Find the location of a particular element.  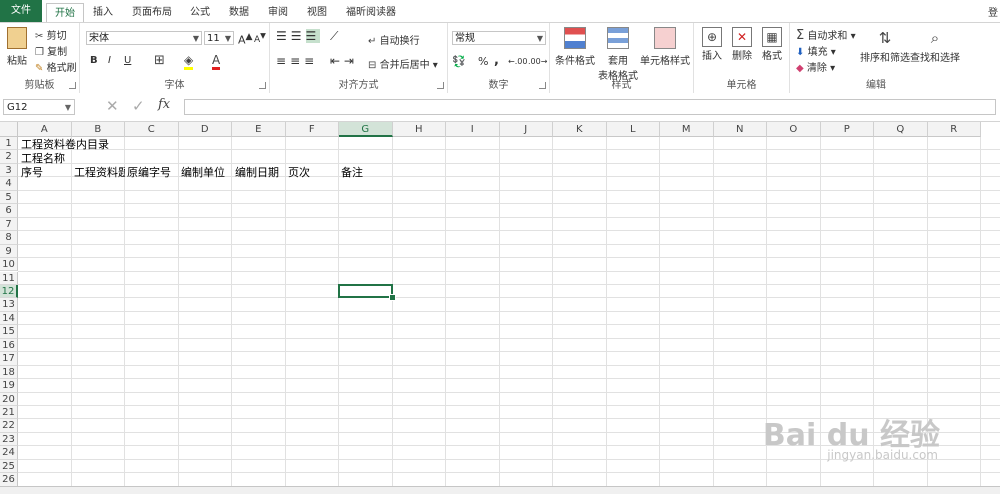

format-cells-button: ▦ 格式 is located at coordinates (772, 44).